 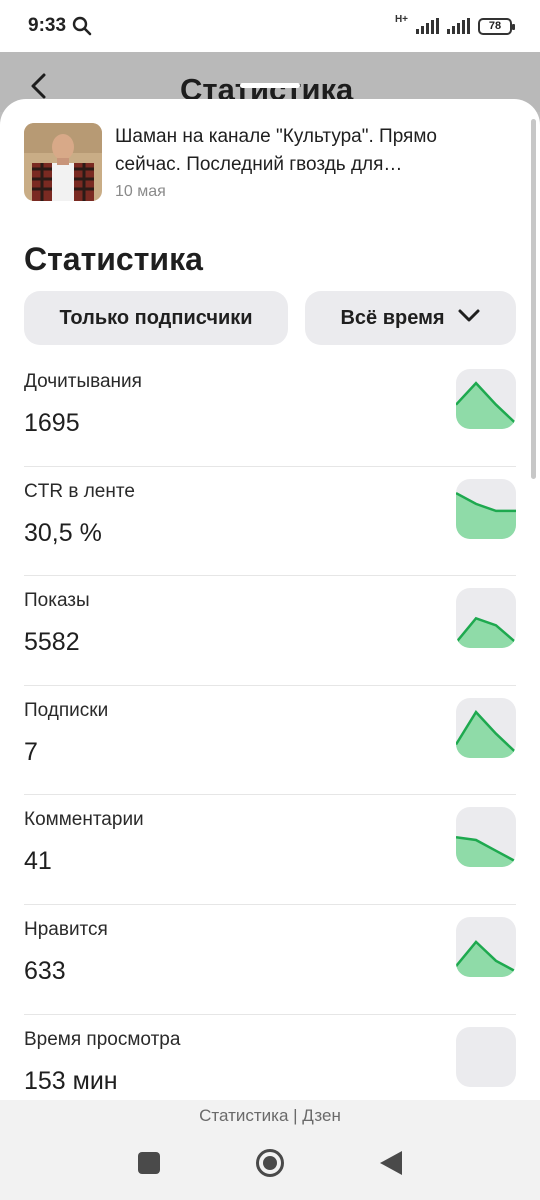 What do you see at coordinates (57, 601) in the screenshot?
I see `metric-label: Показы` at bounding box center [57, 601].